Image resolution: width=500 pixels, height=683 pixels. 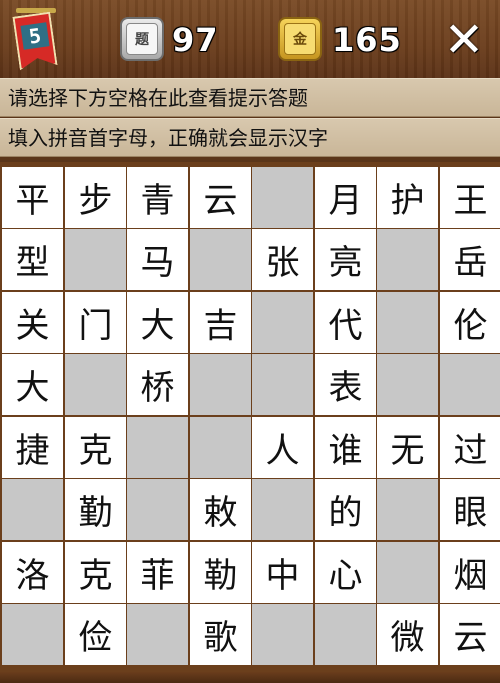 I want to click on grid-cell: 型, so click(x=32, y=259).